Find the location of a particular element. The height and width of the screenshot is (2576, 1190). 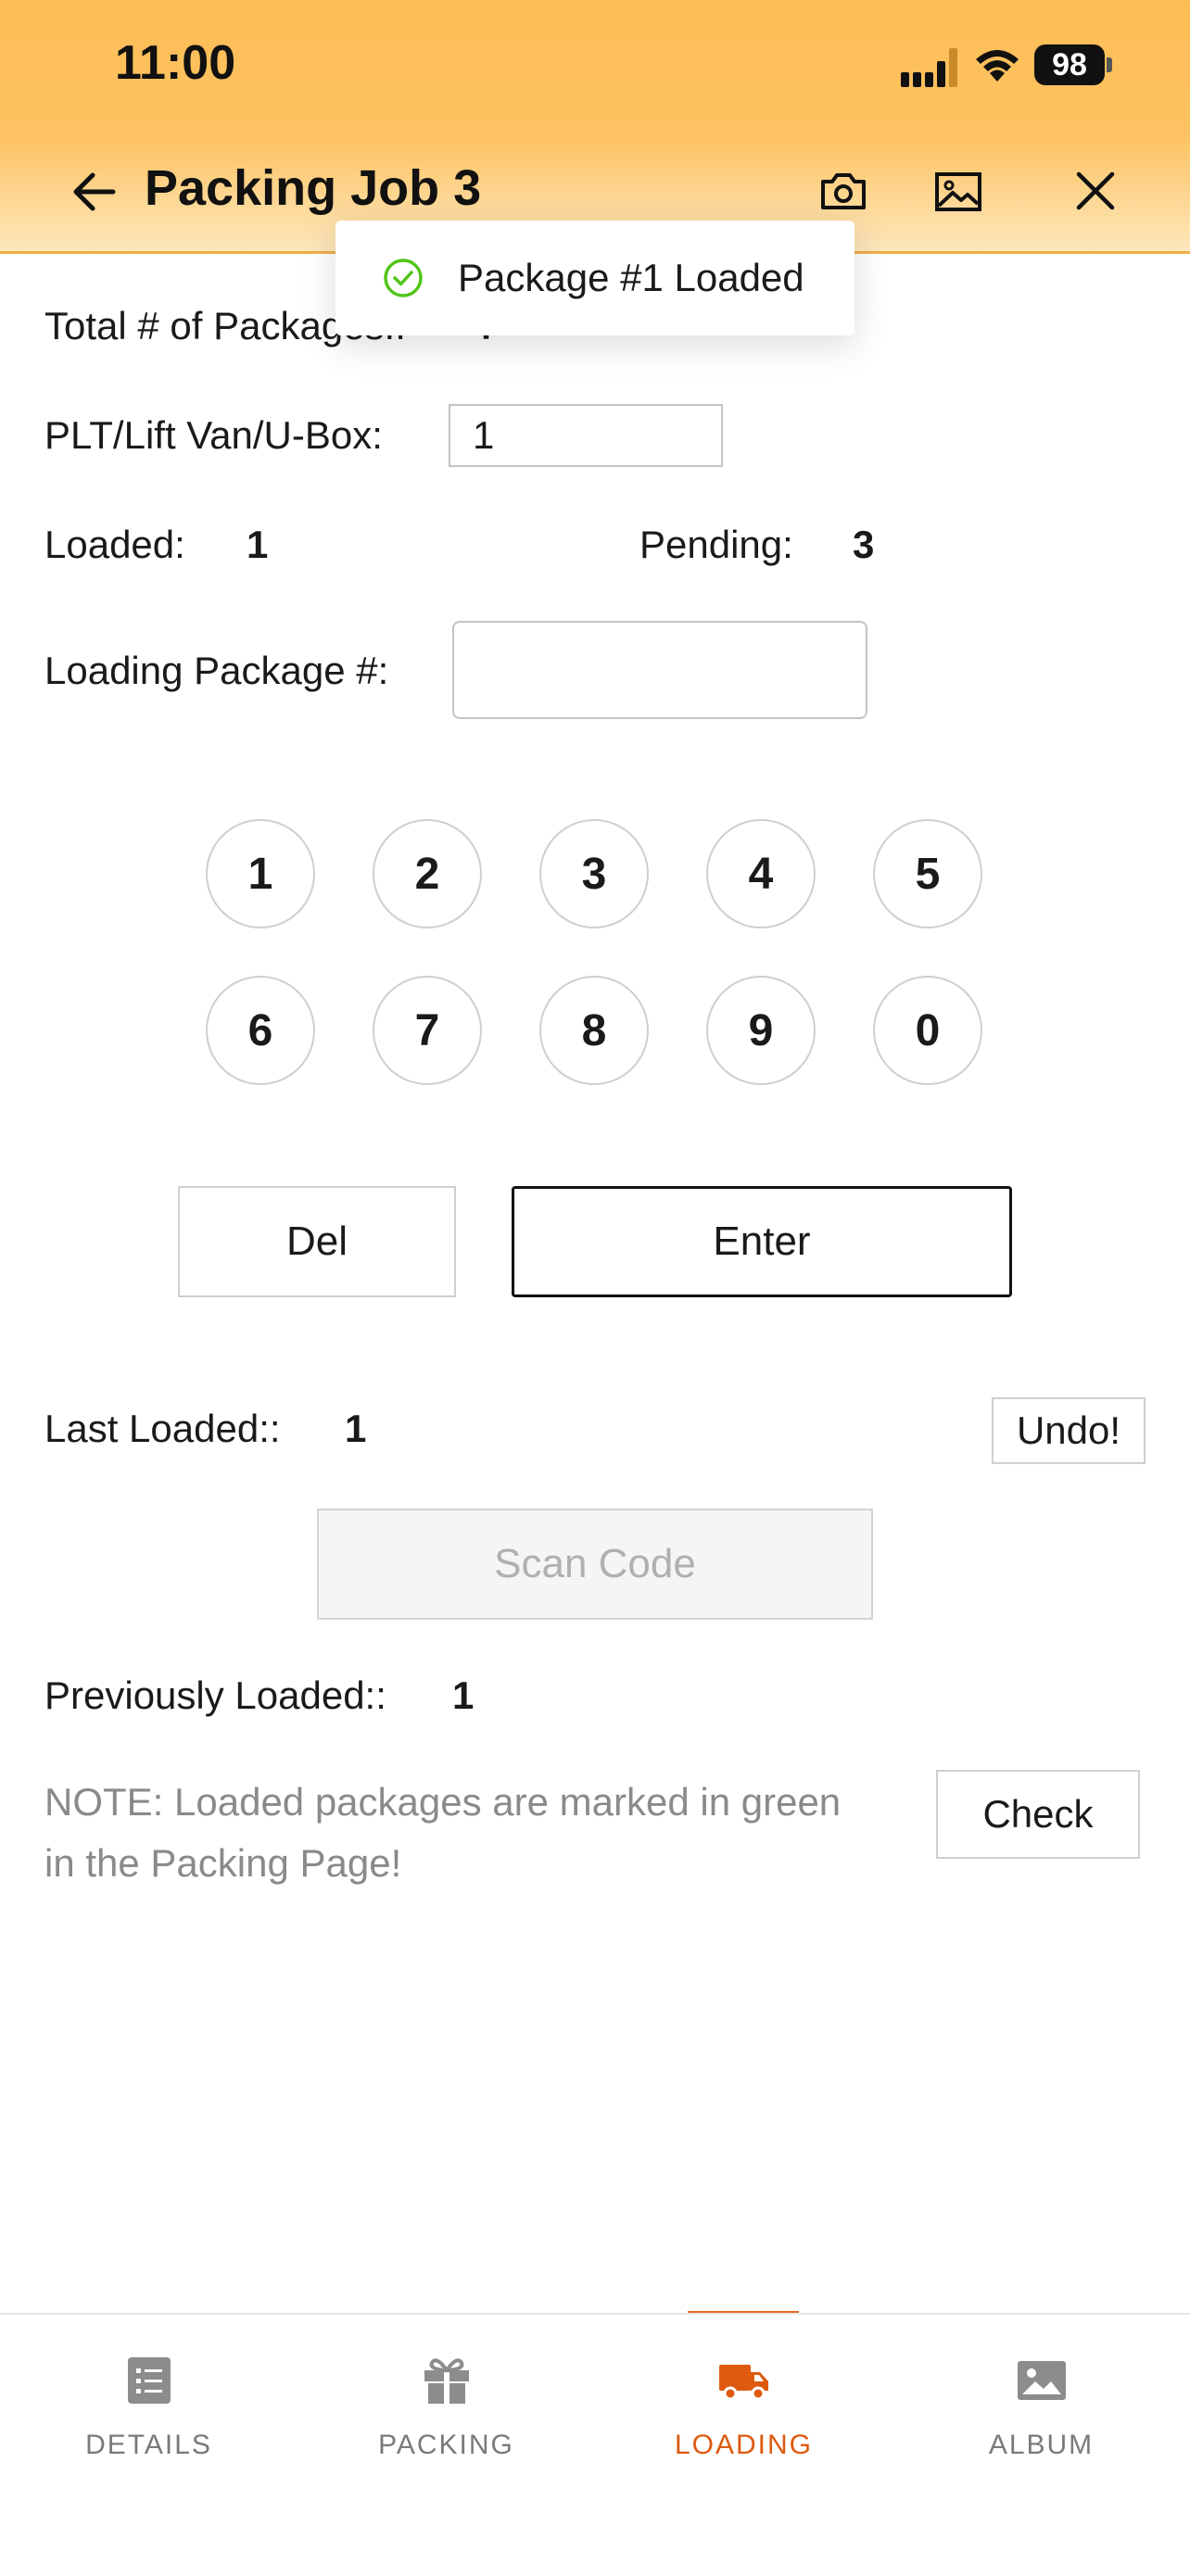

bottom-tab-bar: DETAILS PACKING LOADING ALBUM is located at coordinates (595, 2444).